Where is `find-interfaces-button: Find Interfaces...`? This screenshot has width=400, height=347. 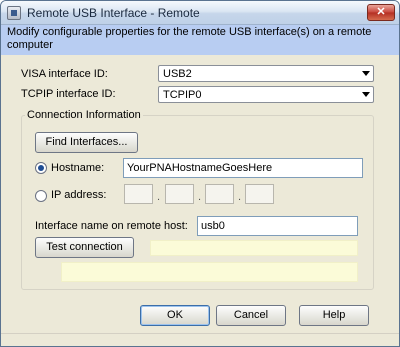
find-interfaces-button: Find Interfaces... is located at coordinates (86, 142).